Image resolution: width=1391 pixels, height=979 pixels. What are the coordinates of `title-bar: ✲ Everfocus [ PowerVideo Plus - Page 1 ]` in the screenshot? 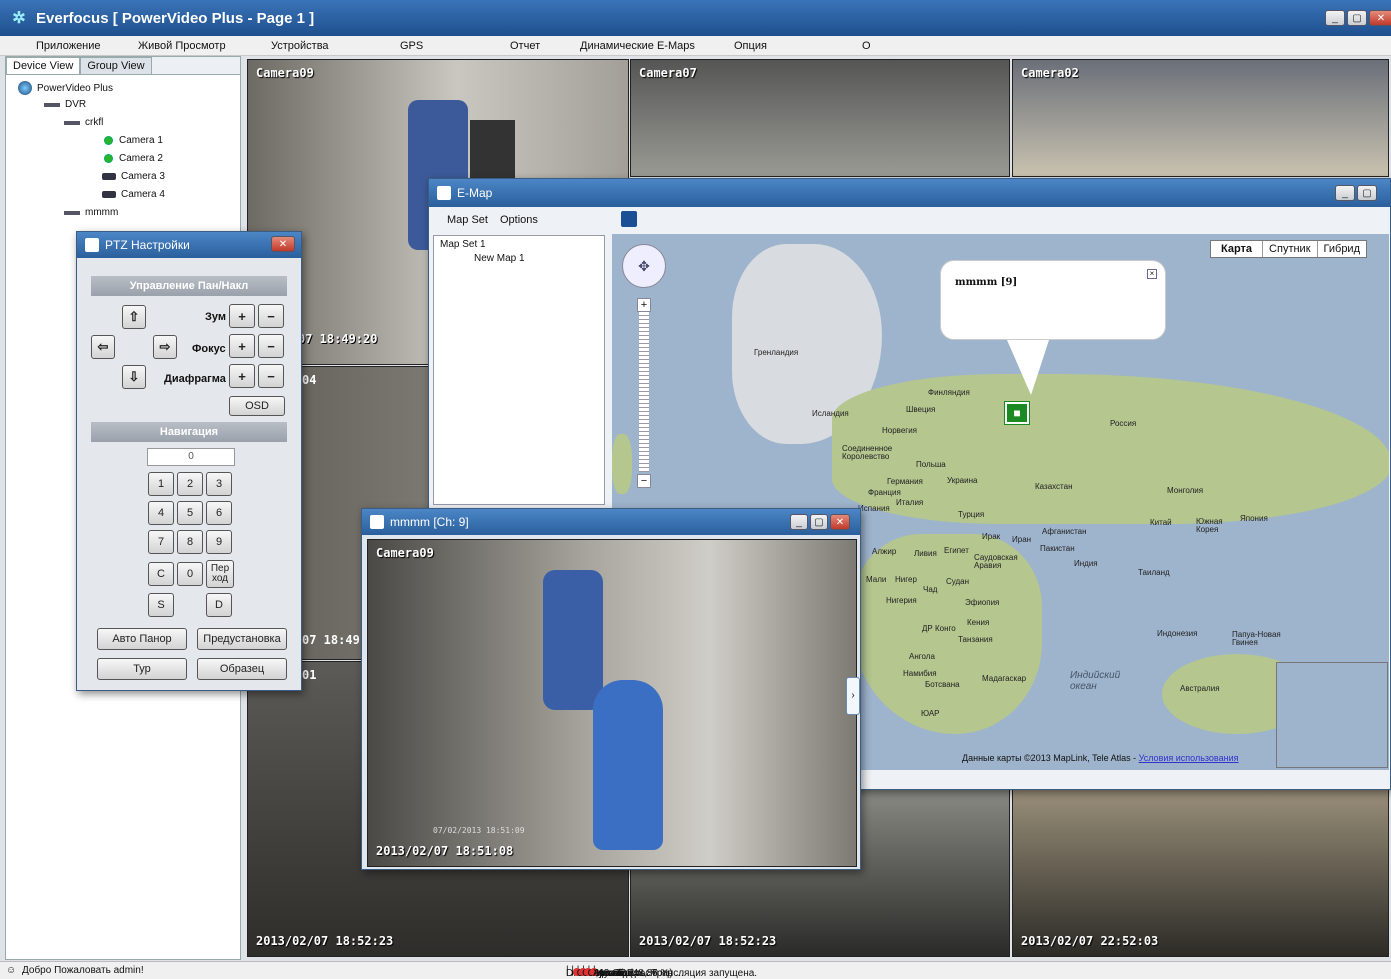 It's located at (695, 18).